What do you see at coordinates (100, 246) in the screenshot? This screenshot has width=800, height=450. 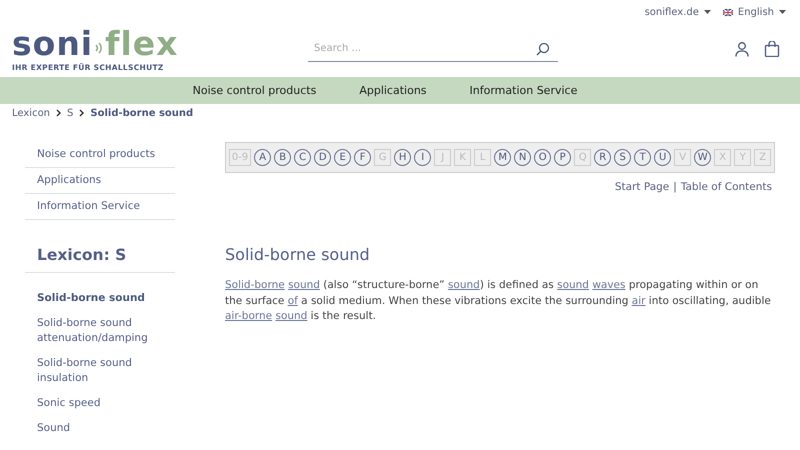 I see `sidebar-heading: Lexicon: S` at bounding box center [100, 246].